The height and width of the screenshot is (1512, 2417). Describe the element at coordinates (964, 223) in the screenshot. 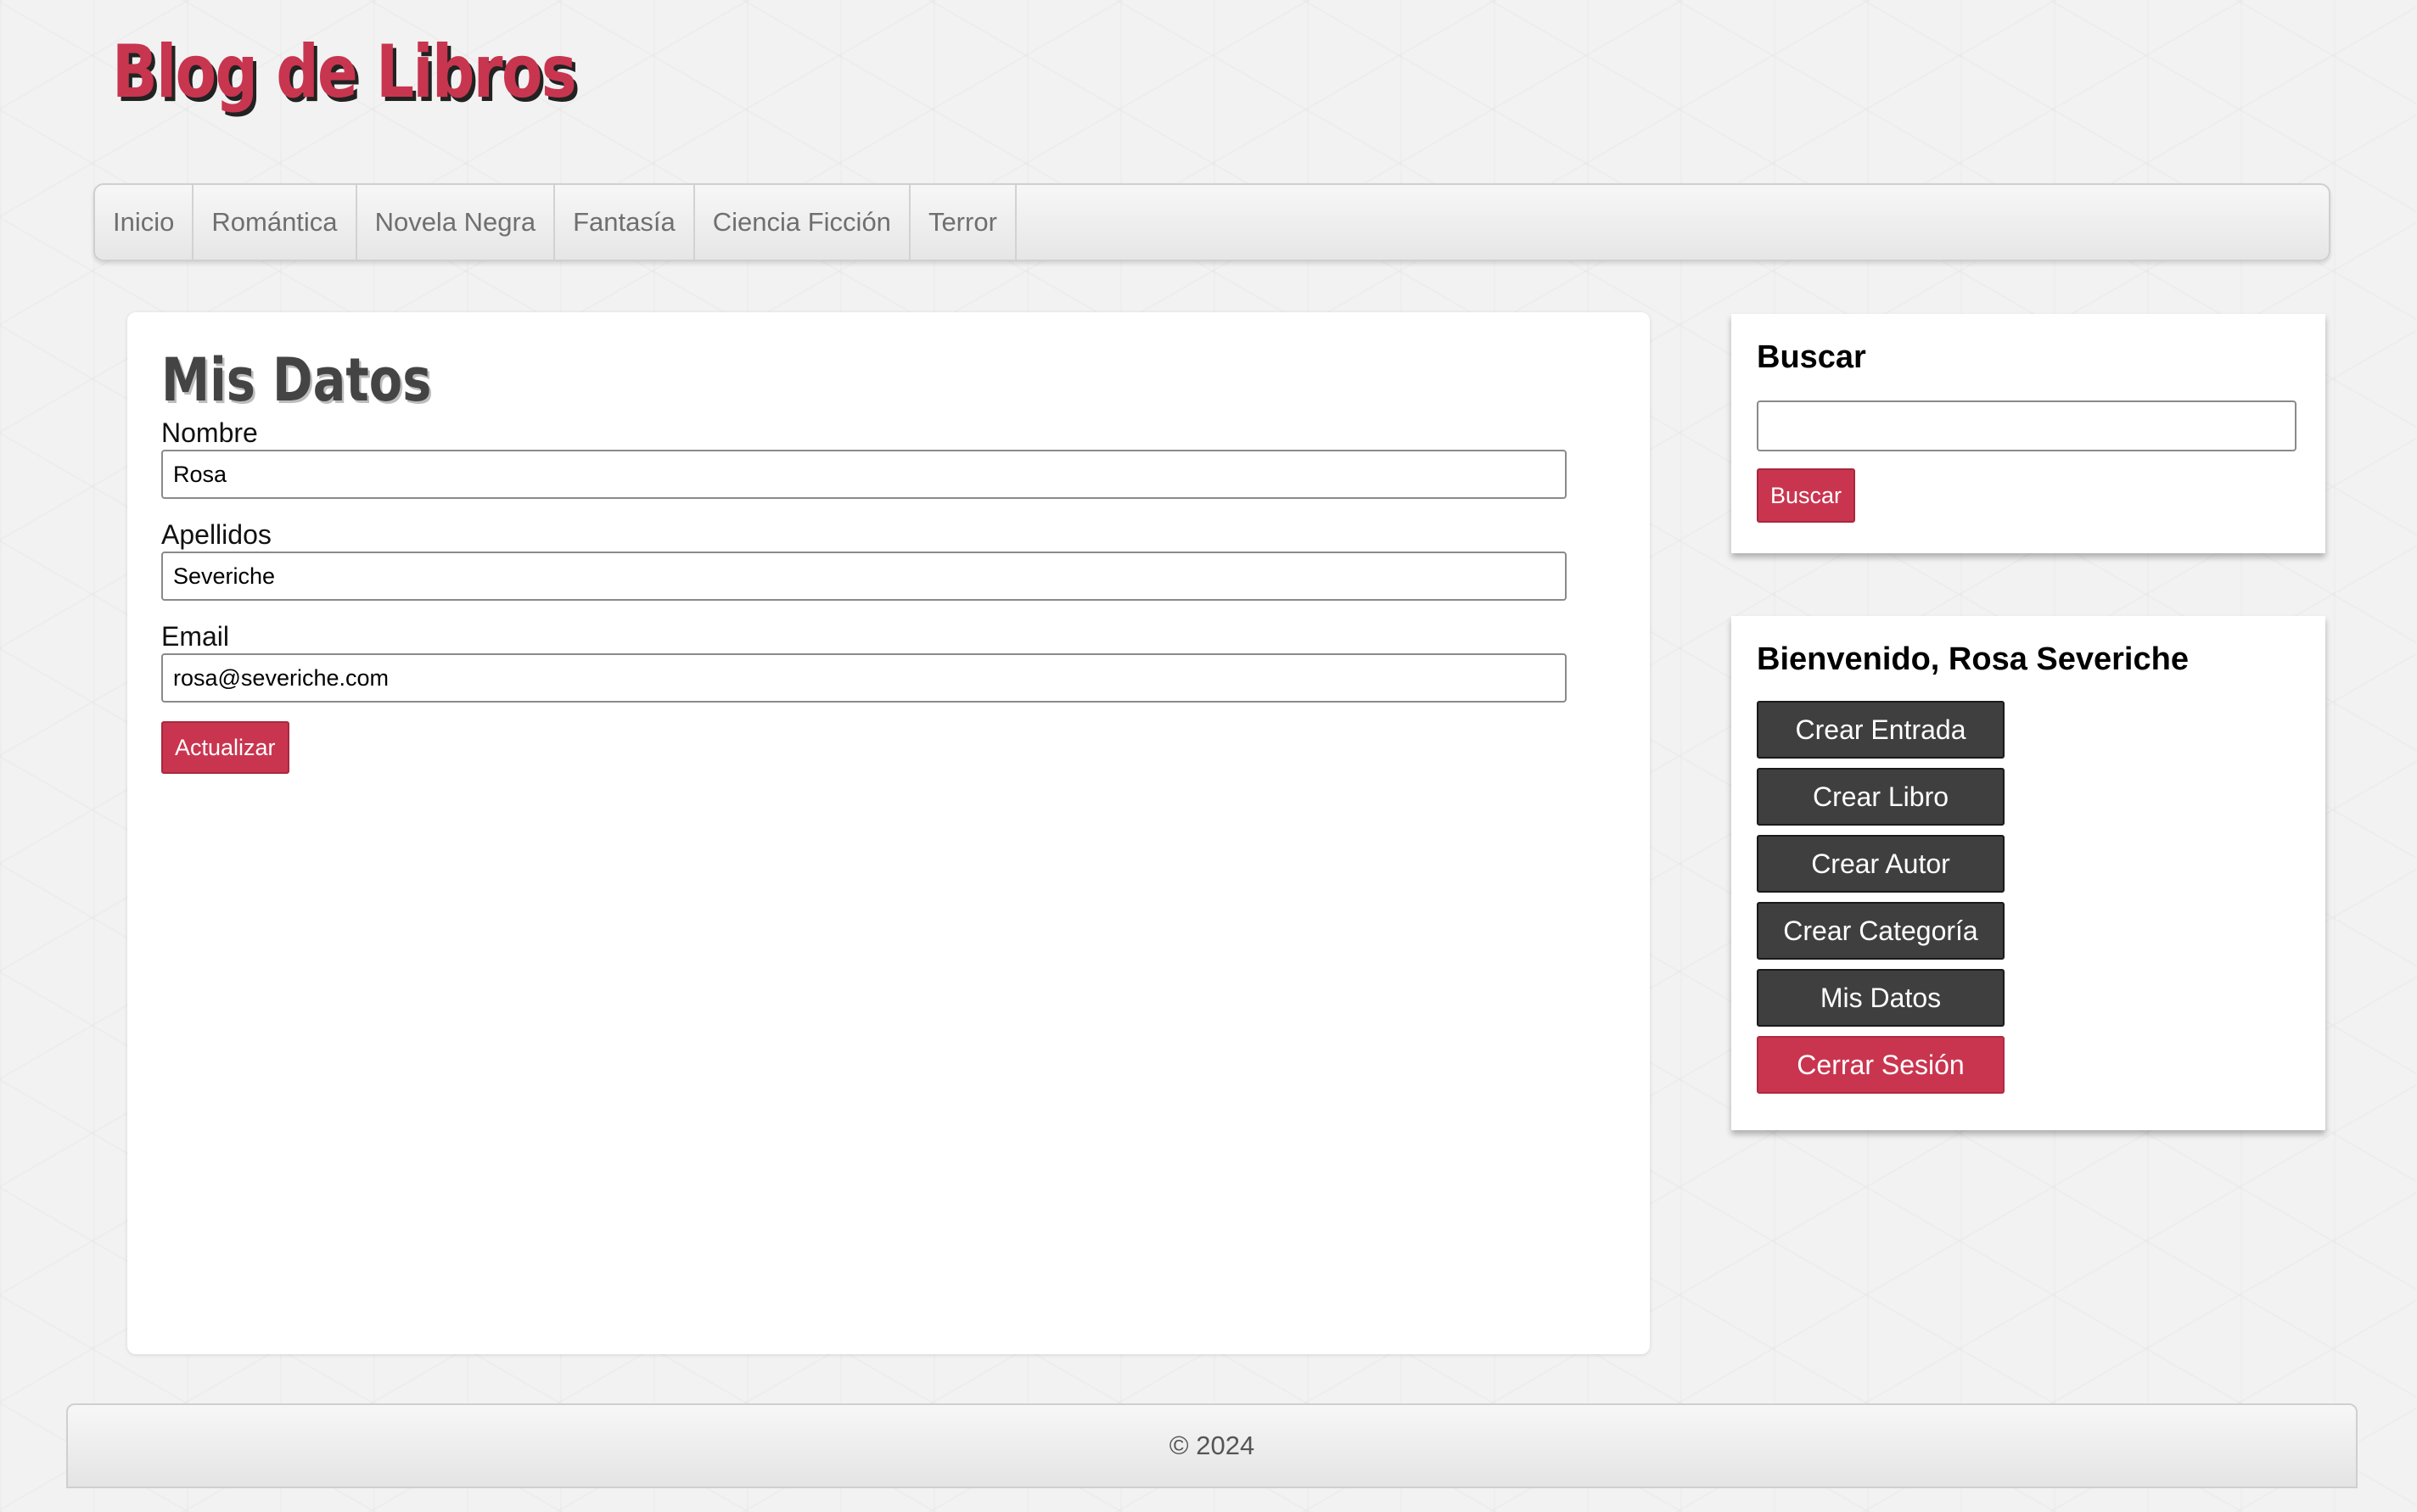

I see `nav-item-terror: Terror` at that location.